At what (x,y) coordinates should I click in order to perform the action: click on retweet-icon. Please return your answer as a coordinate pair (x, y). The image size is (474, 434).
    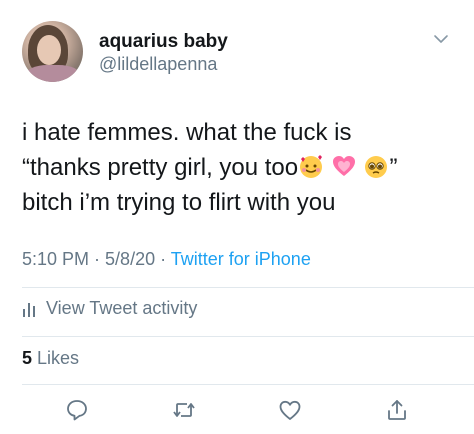
    Looking at the image, I should click on (184, 410).